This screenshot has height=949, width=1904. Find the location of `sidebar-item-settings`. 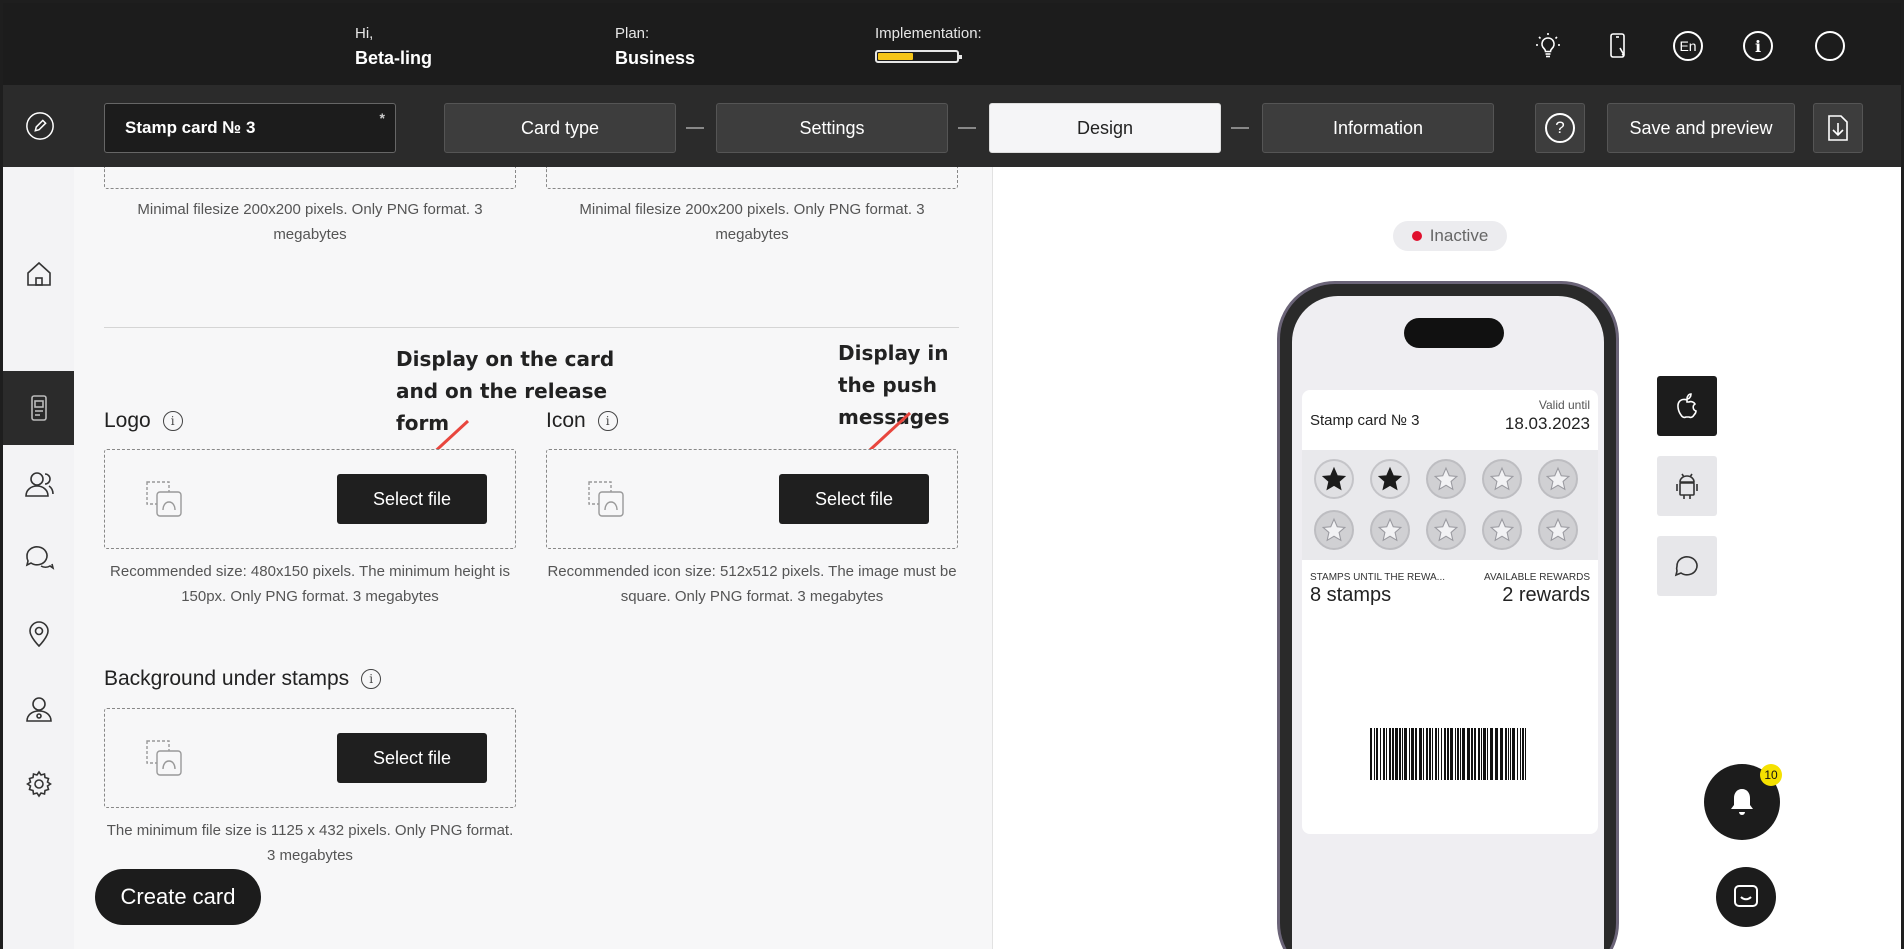

sidebar-item-settings is located at coordinates (38, 784).